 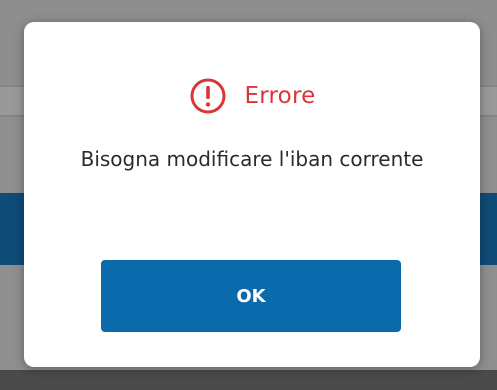 I want to click on dialog-header: Errore, so click(x=252, y=96).